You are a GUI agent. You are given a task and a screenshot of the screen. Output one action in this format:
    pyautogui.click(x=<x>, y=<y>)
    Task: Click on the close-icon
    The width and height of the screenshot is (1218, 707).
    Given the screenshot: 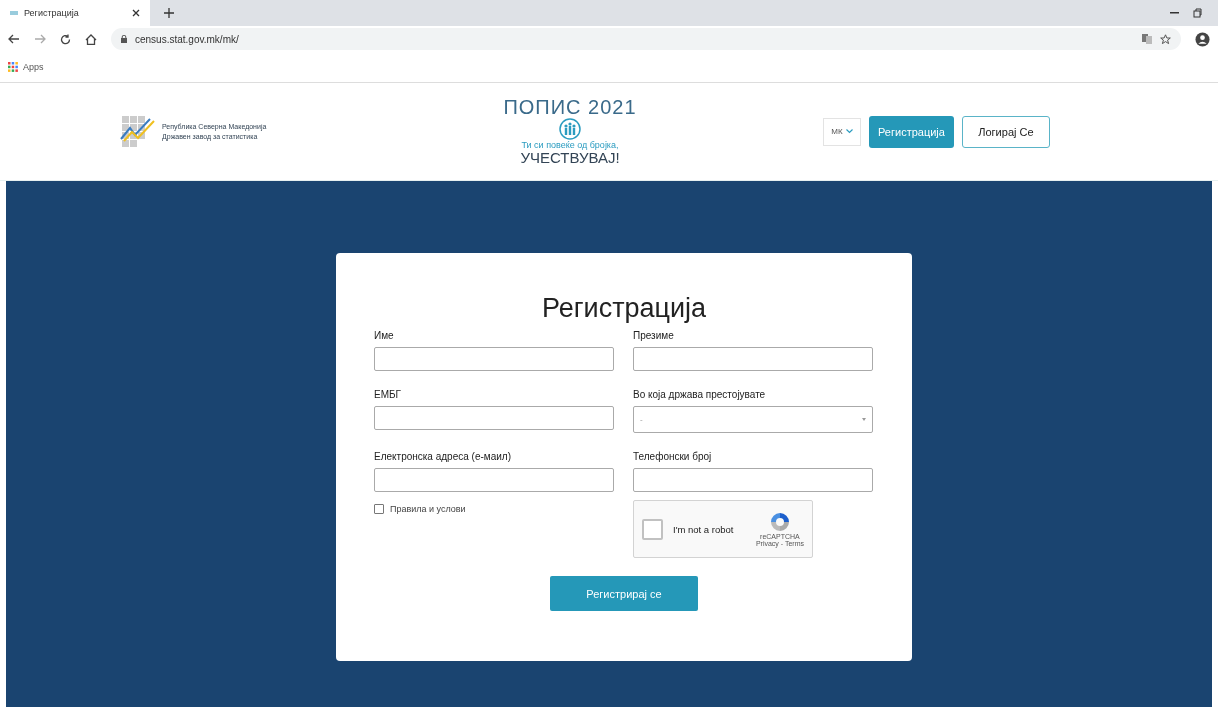 What is the action you would take?
    pyautogui.click(x=136, y=13)
    